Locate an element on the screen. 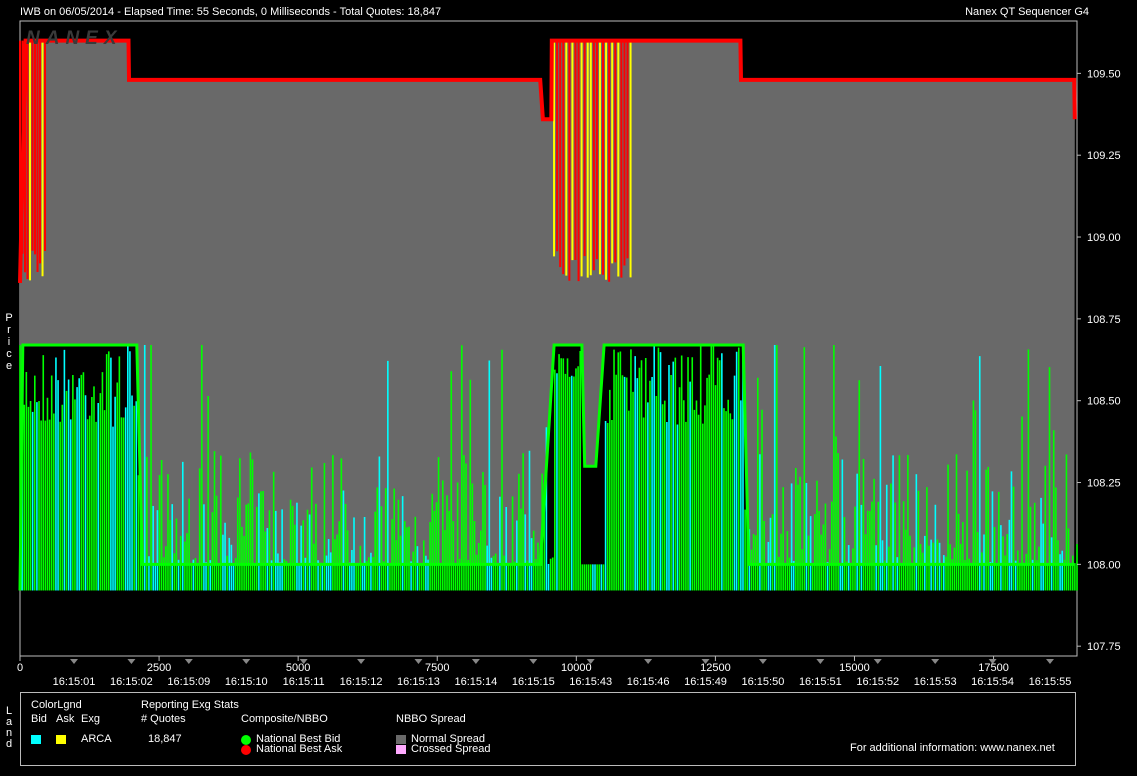  time-label: 16:15:53 is located at coordinates (935, 682).